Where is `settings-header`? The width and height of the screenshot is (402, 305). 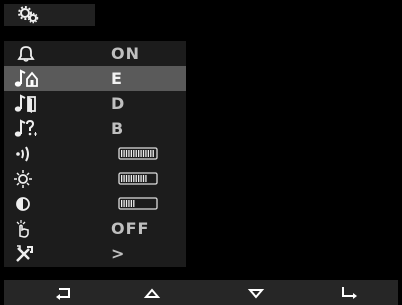
settings-header is located at coordinates (49, 15).